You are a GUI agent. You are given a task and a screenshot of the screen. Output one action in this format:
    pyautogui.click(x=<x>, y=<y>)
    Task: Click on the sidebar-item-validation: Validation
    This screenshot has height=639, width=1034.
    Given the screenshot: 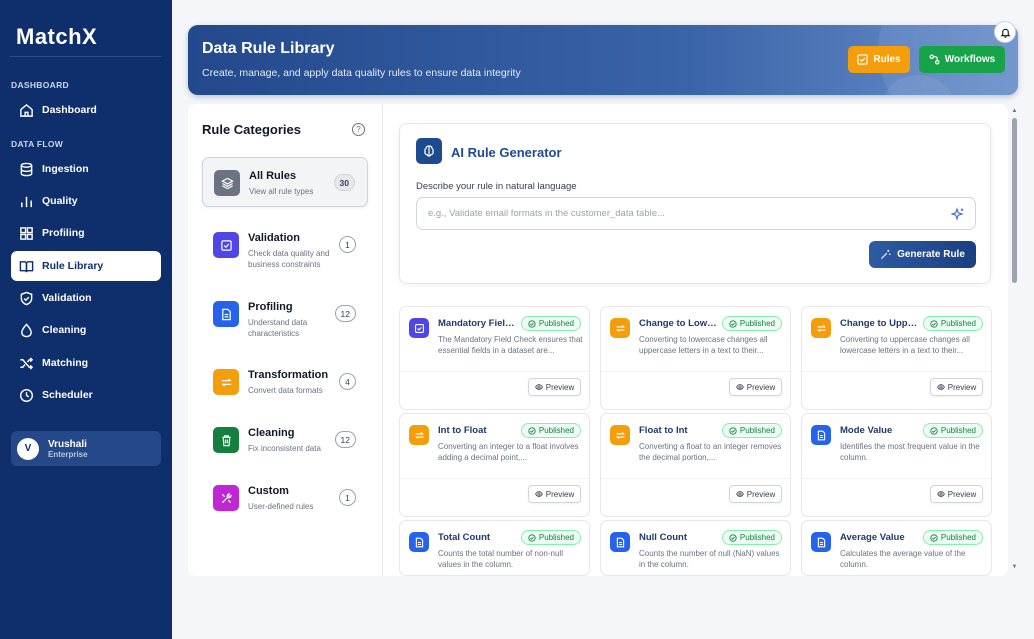 What is the action you would take?
    pyautogui.click(x=86, y=298)
    